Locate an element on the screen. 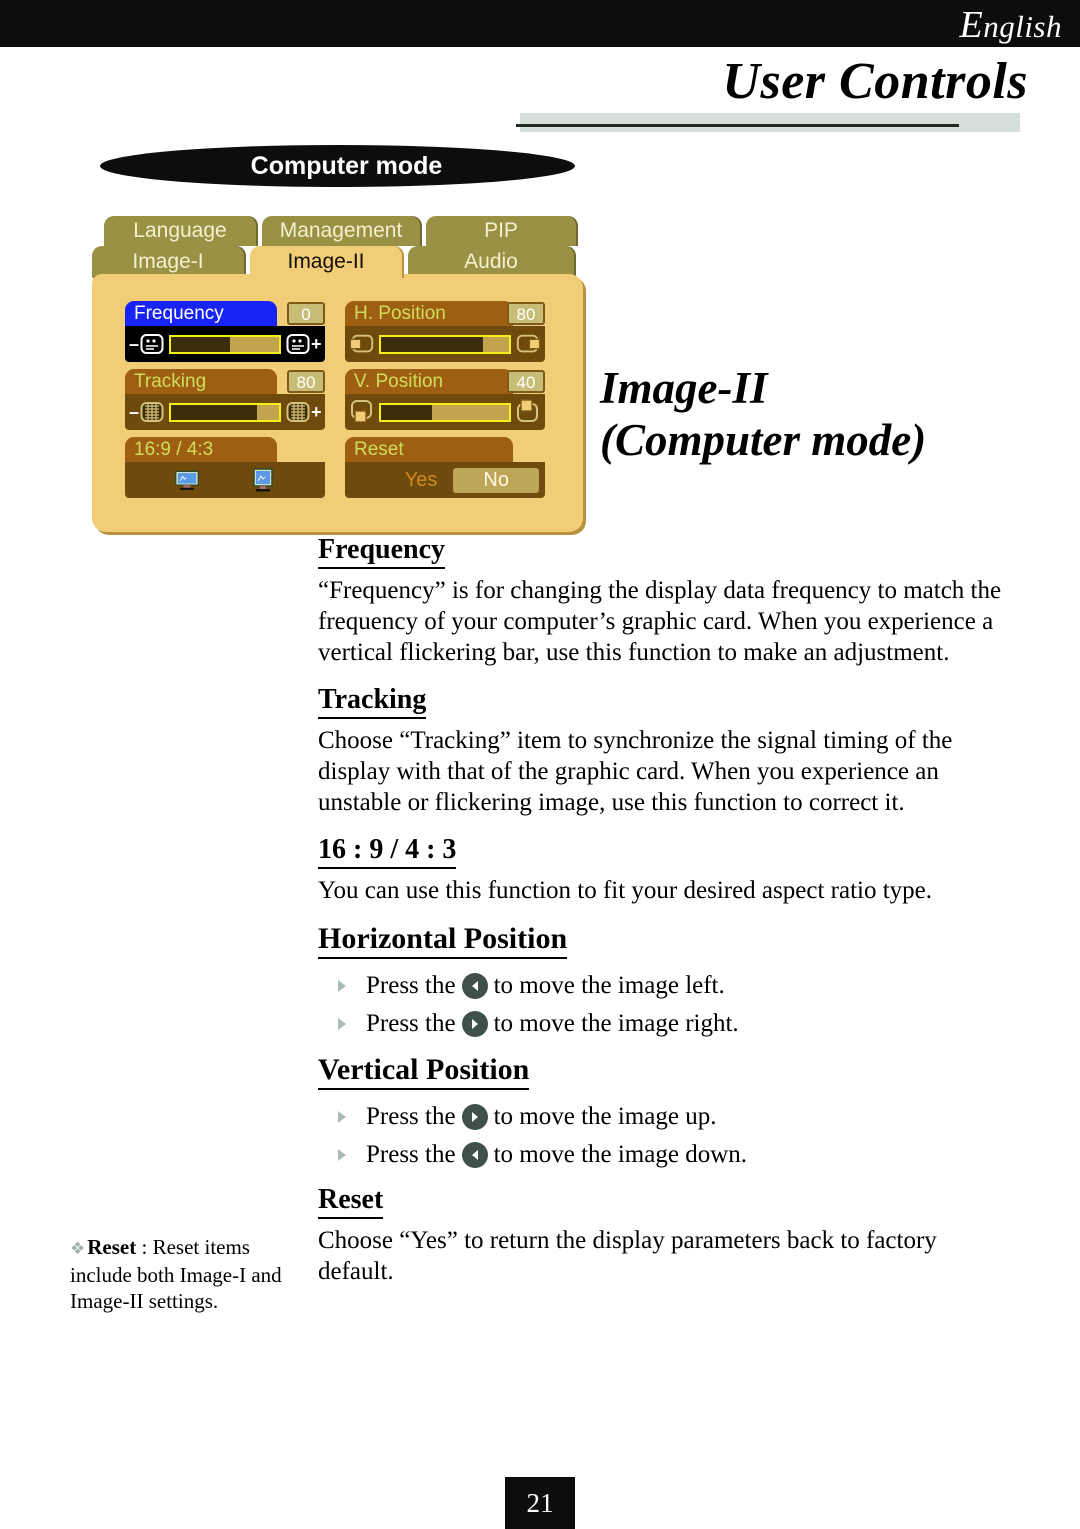 The image size is (1080, 1529). osd-row-reset: Reset Yes No is located at coordinates (445, 468).